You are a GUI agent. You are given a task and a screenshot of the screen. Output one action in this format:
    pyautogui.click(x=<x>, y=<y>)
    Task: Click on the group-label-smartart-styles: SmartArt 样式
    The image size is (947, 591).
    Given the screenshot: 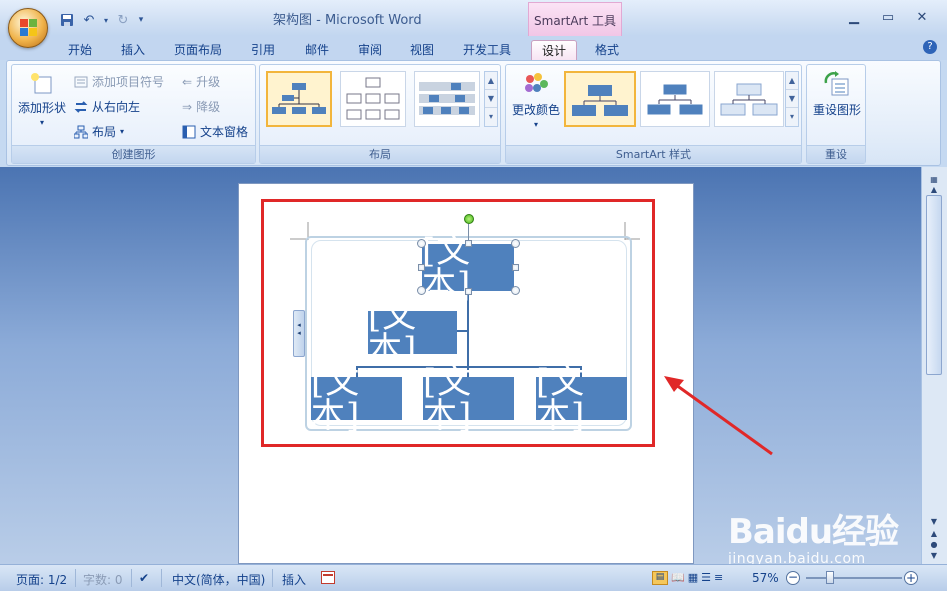 What is the action you would take?
    pyautogui.click(x=653, y=154)
    